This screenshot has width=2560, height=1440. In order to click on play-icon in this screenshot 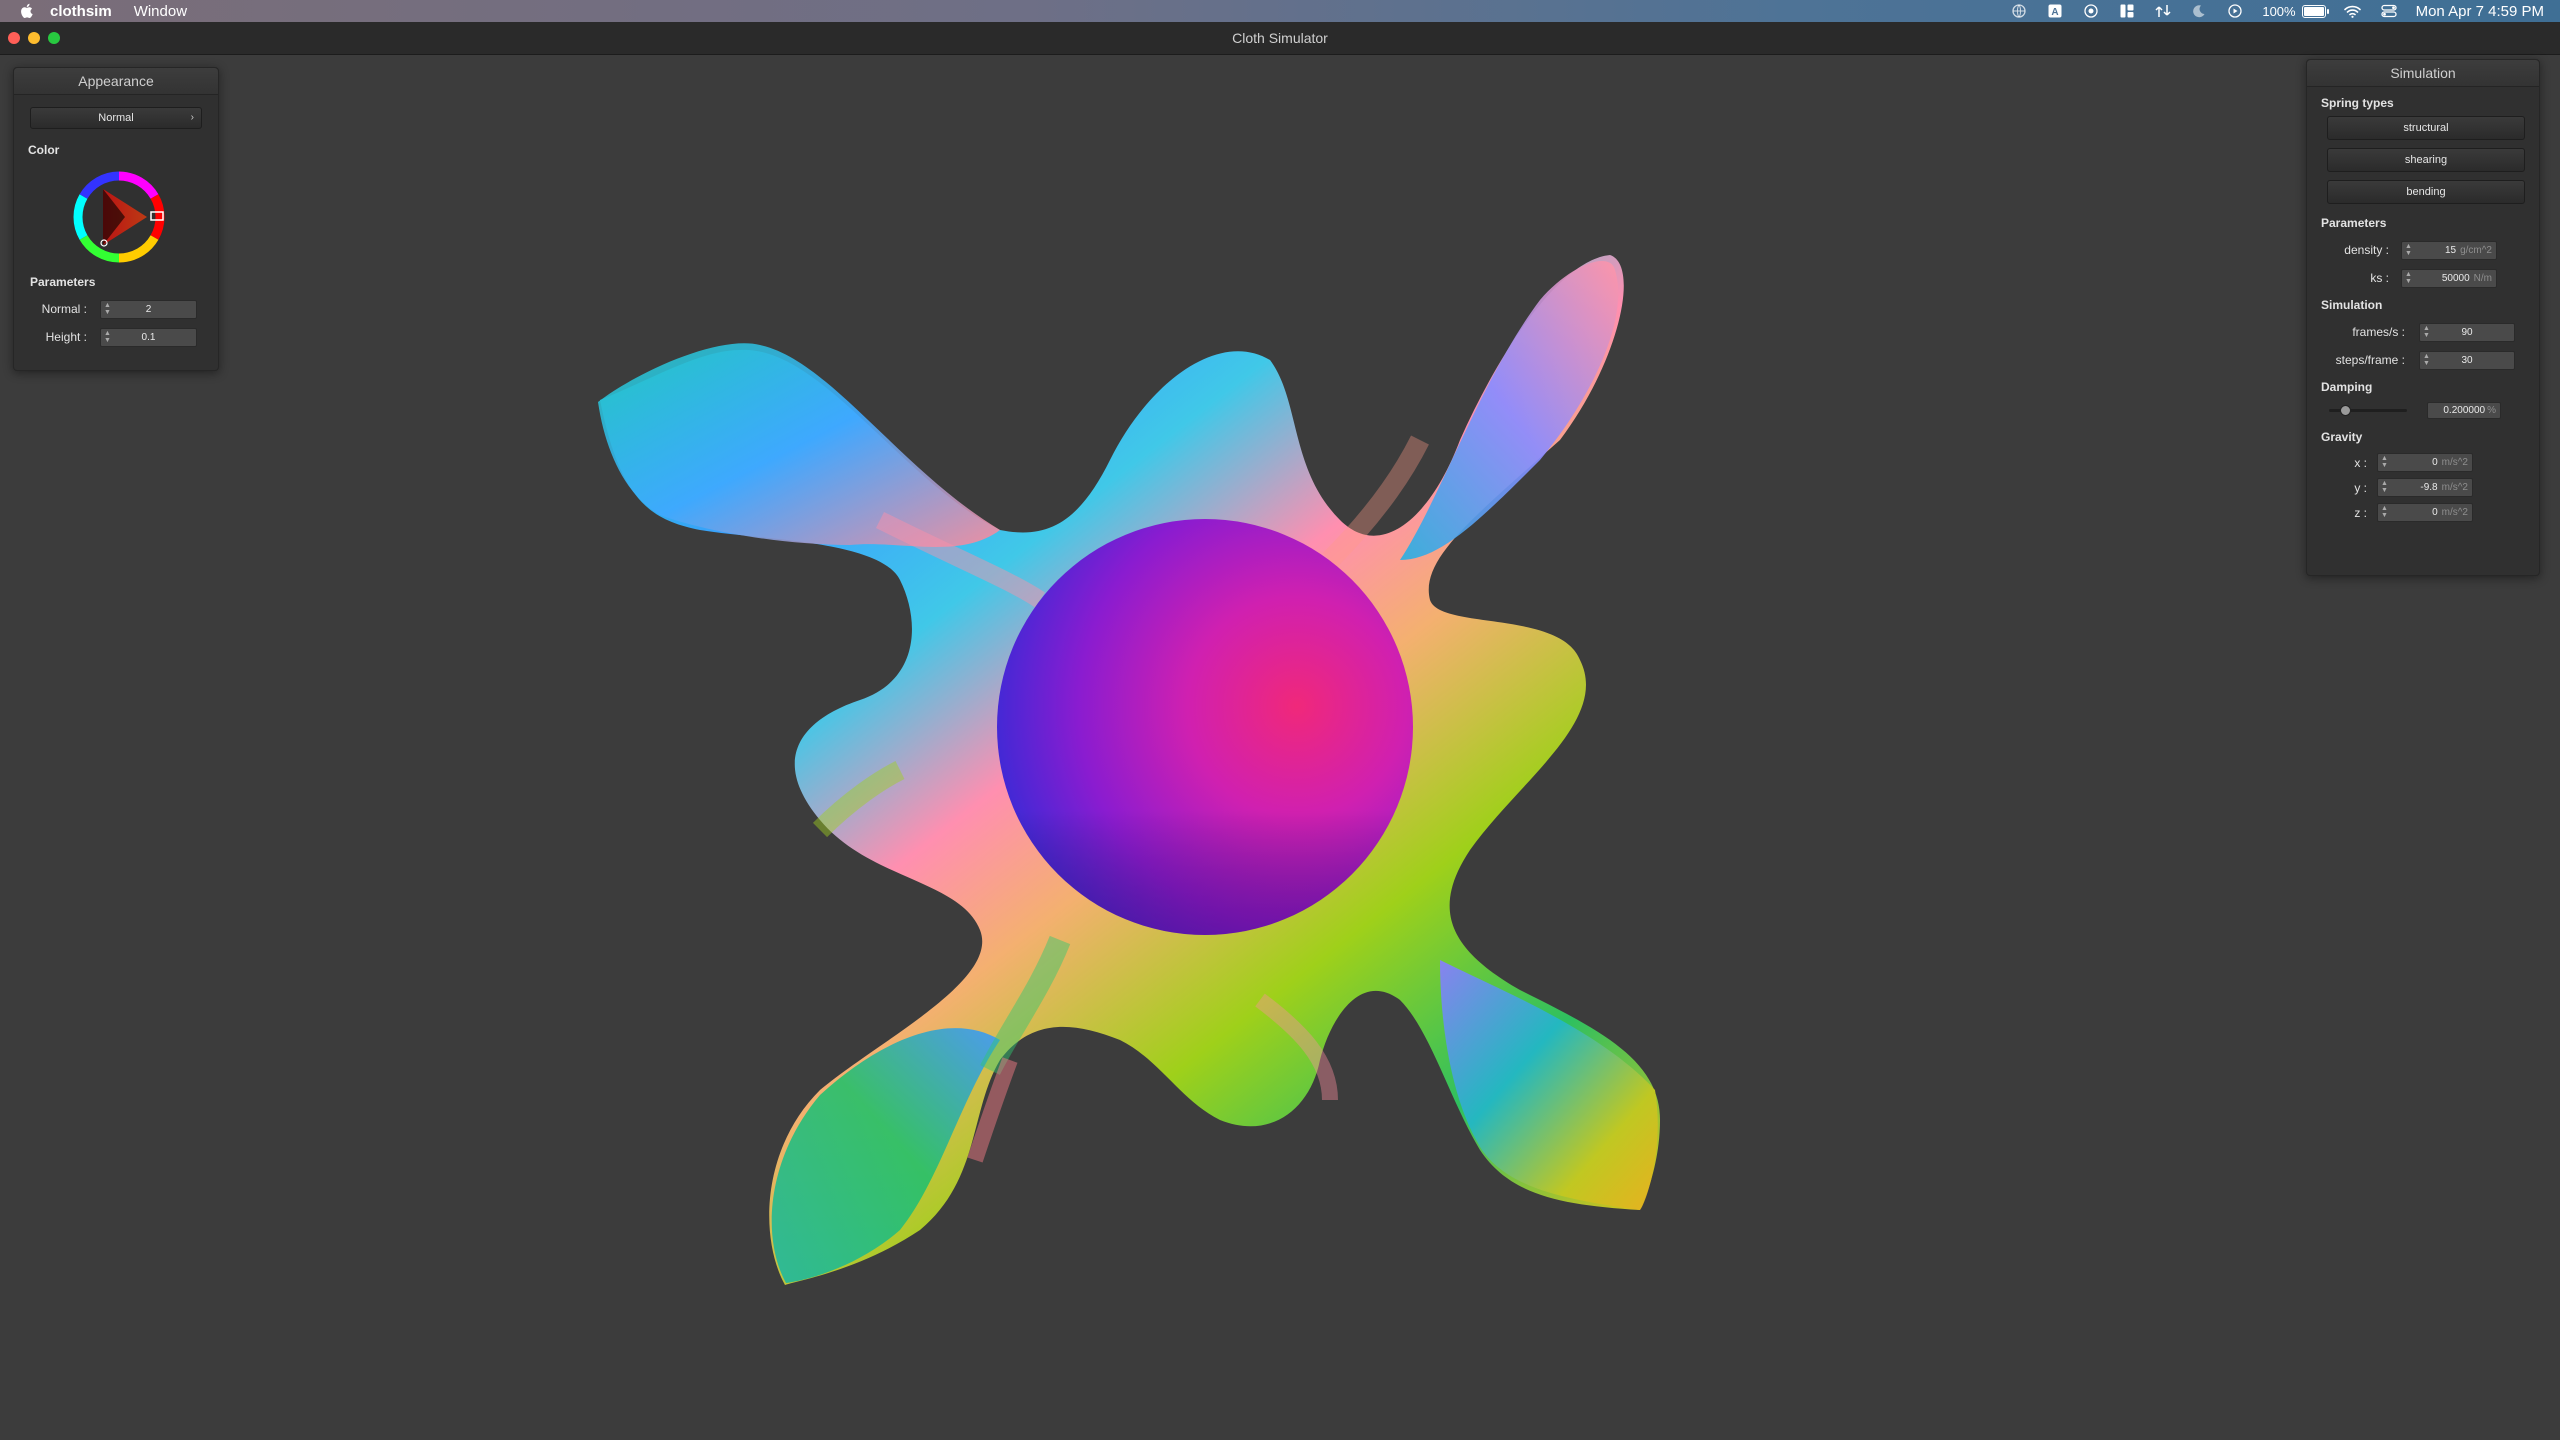, I will do `click(2235, 11)`.